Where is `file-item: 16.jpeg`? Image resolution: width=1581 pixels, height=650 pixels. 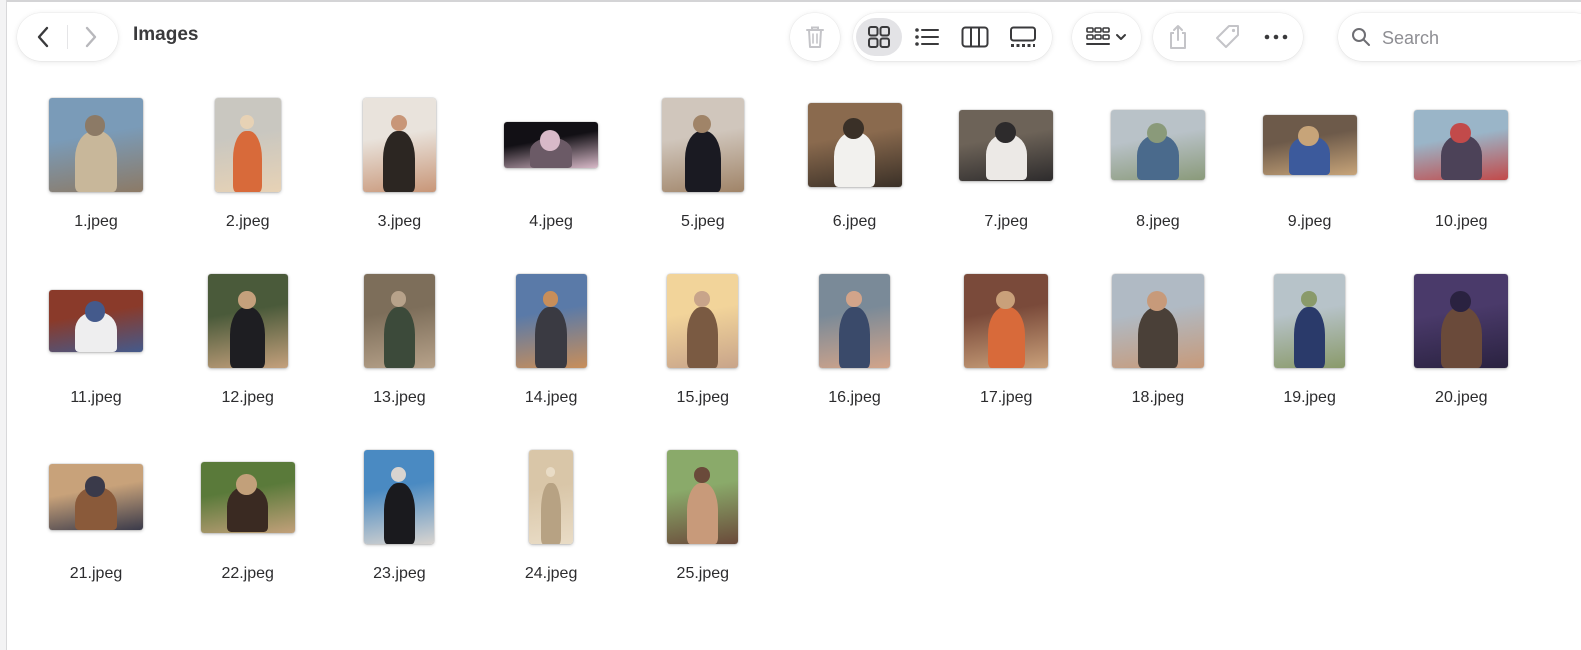 file-item: 16.jpeg is located at coordinates (855, 341).